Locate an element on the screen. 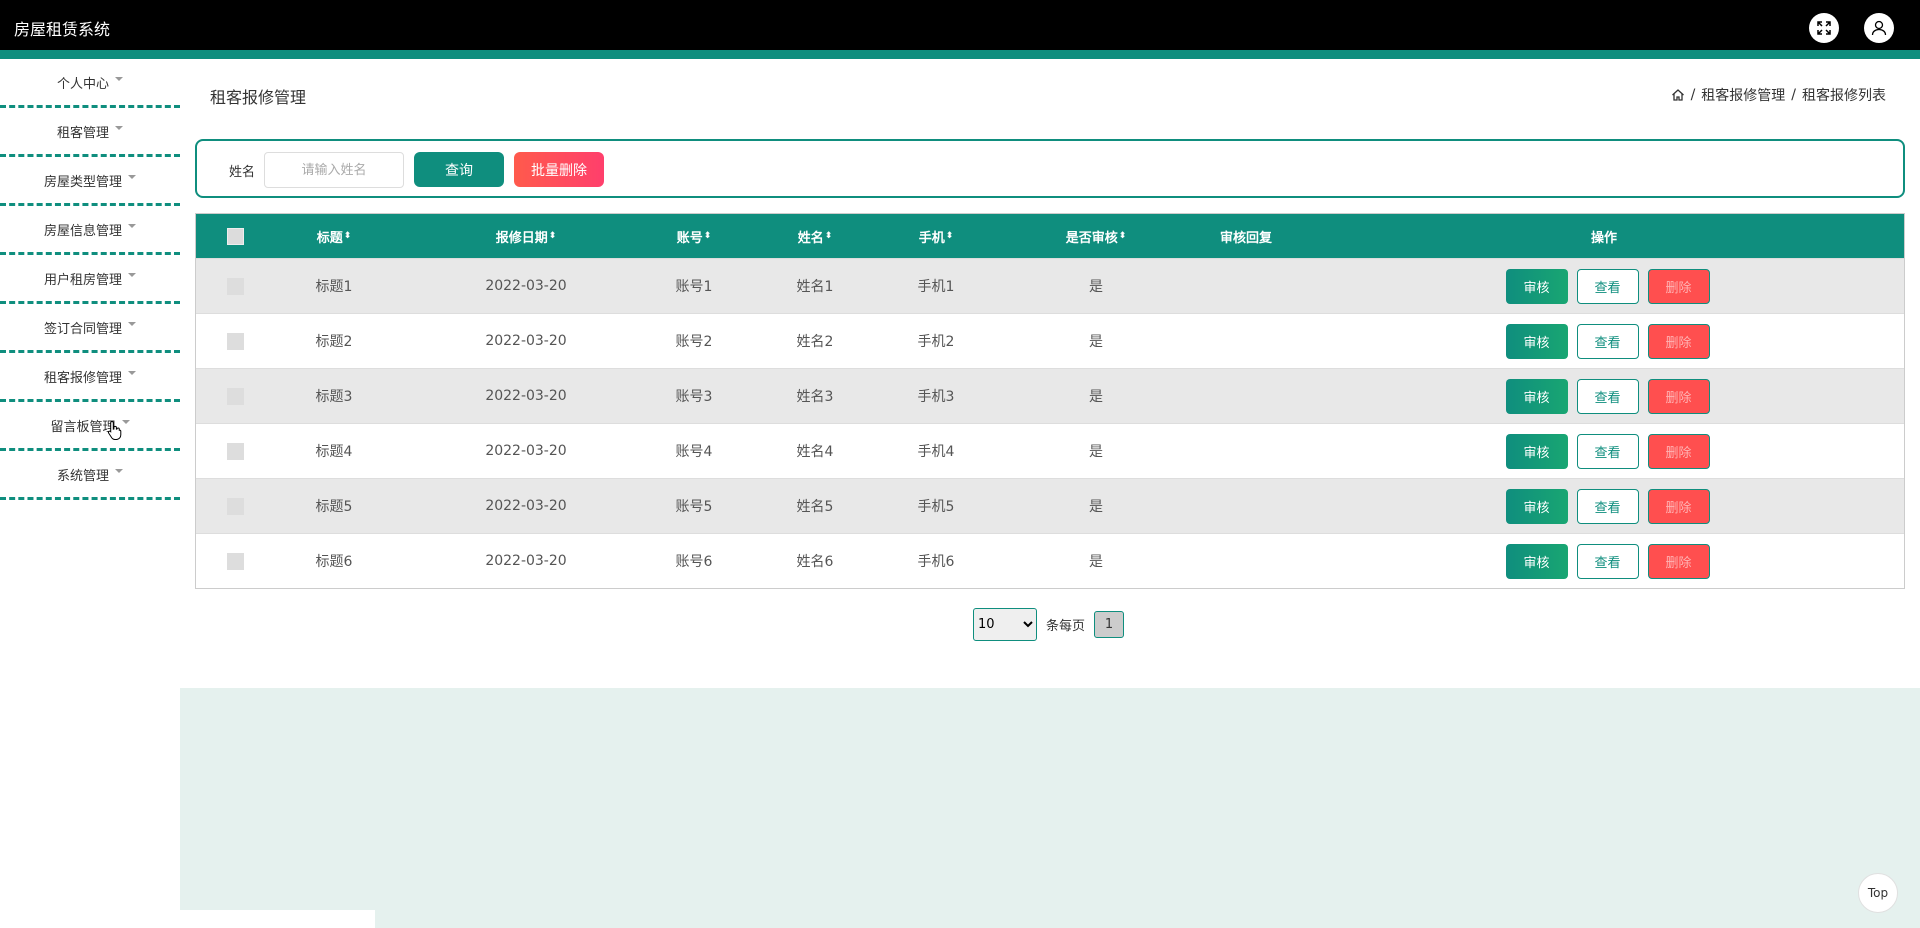  sidebar-item-user-rental: 用户租房管理 is located at coordinates (90, 279).